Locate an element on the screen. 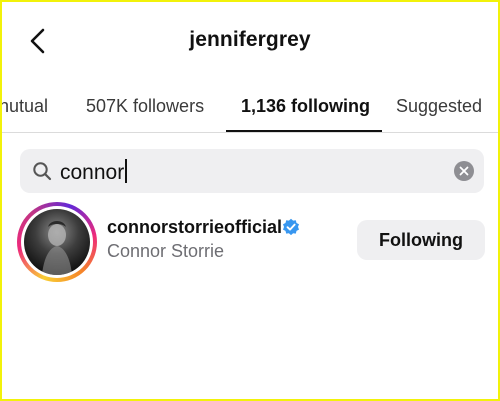 This screenshot has height=401, width=500. story-ring is located at coordinates (57, 242).